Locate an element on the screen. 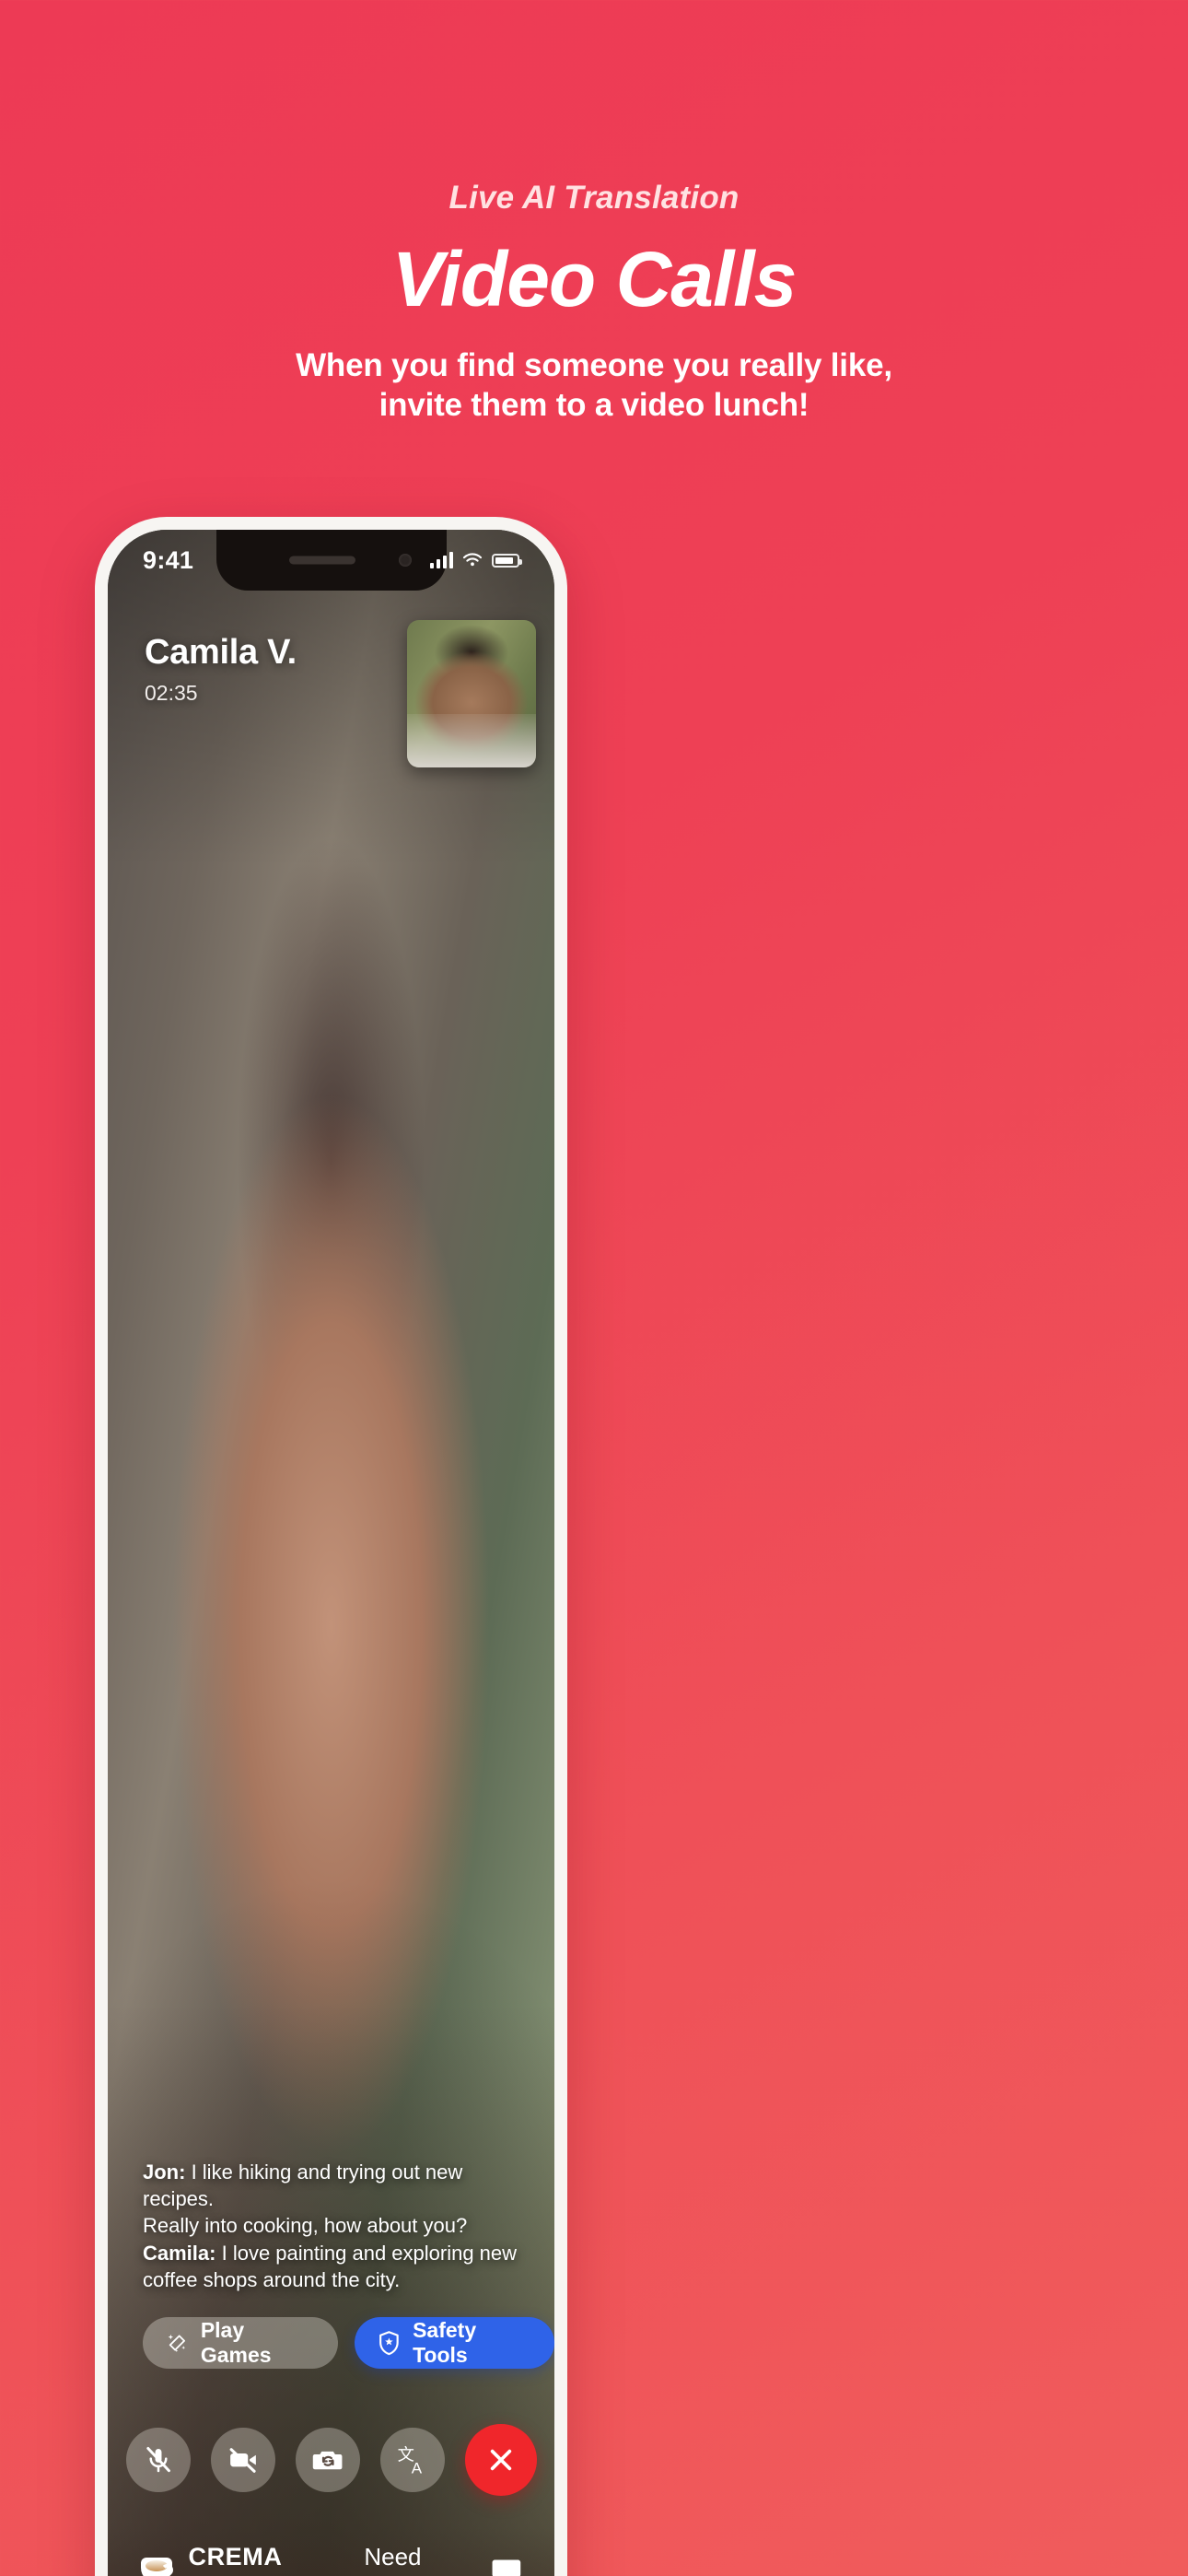 Image resolution: width=1188 pixels, height=2576 pixels. call-participant-name: Camila V. is located at coordinates (221, 652).